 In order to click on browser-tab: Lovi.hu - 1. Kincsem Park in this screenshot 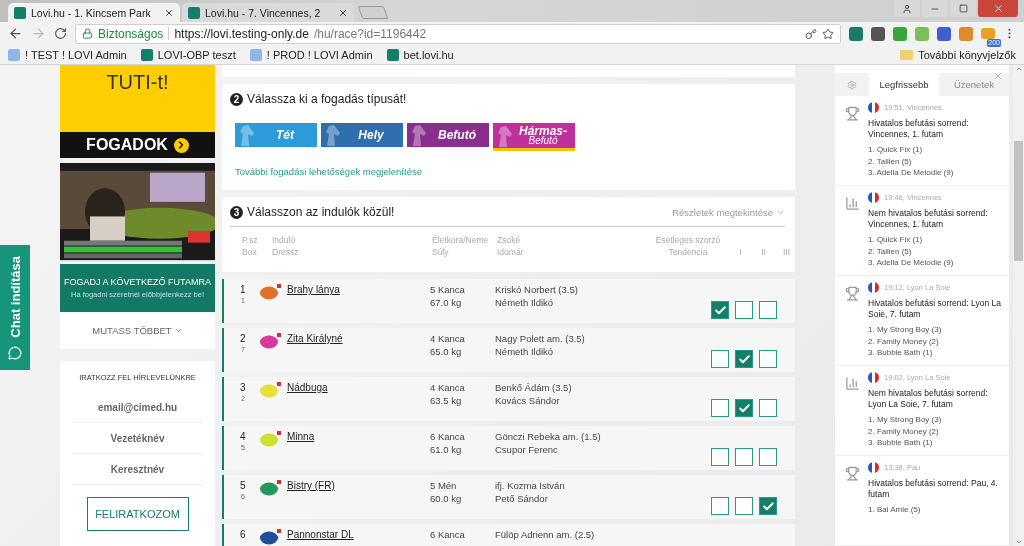, I will do `click(94, 12)`.